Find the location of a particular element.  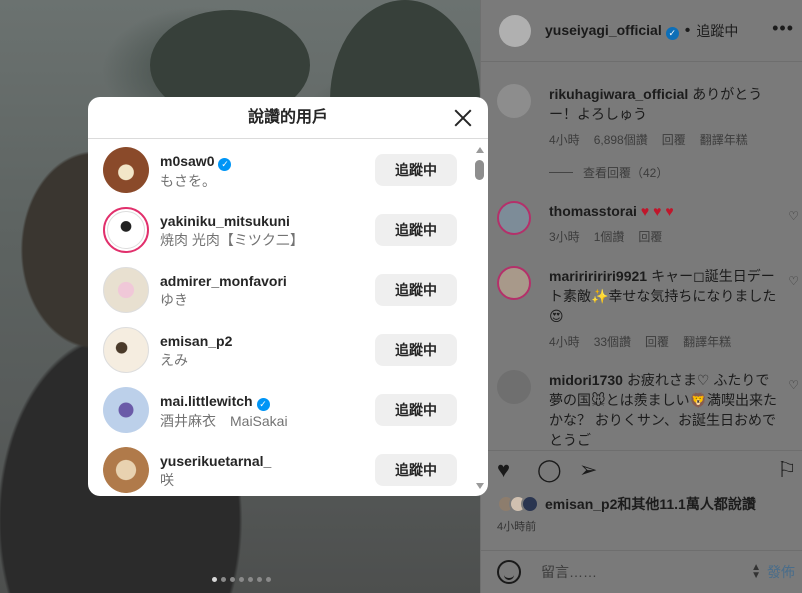

user-display-name: 咲 is located at coordinates (167, 480).